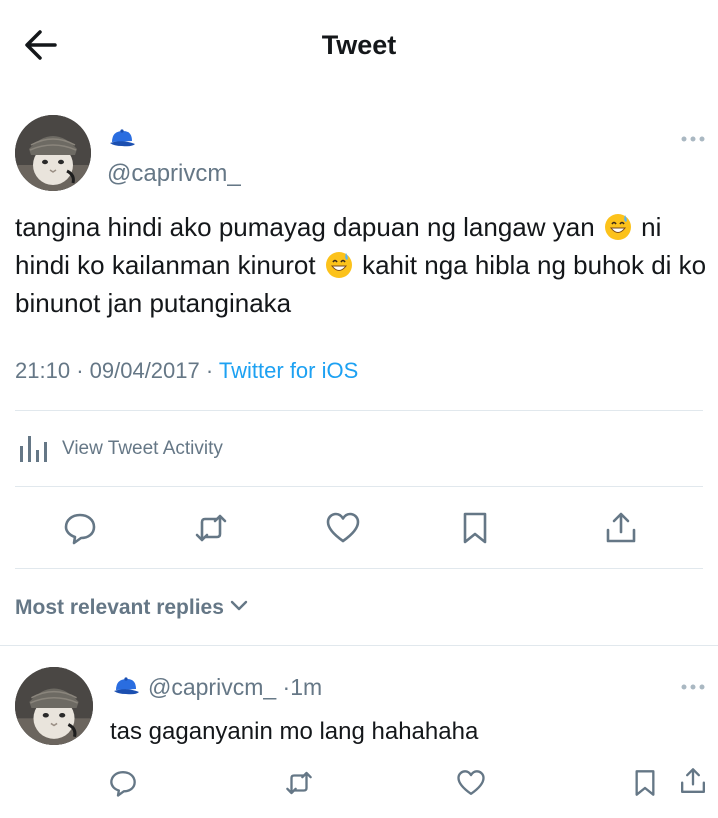  I want to click on chevron-down-icon, so click(239, 605).